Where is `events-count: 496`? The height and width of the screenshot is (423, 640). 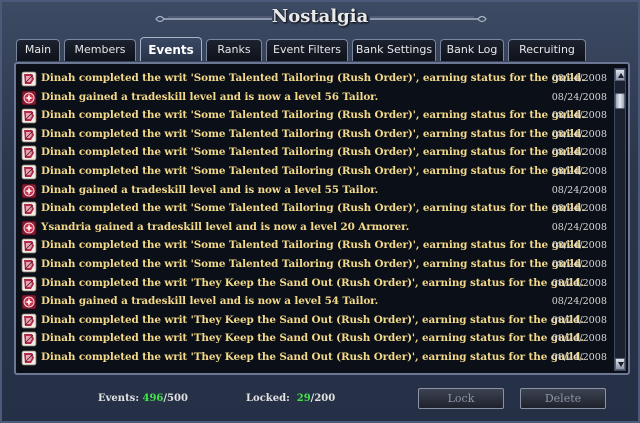 events-count: 496 is located at coordinates (153, 398).